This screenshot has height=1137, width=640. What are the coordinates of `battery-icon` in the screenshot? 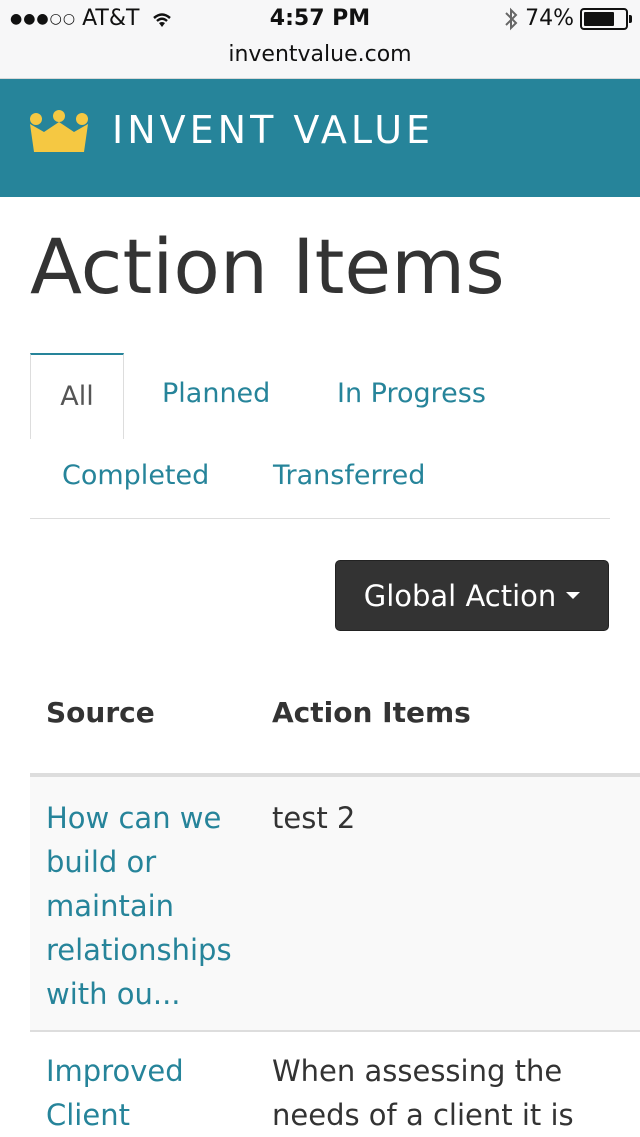 It's located at (606, 18).